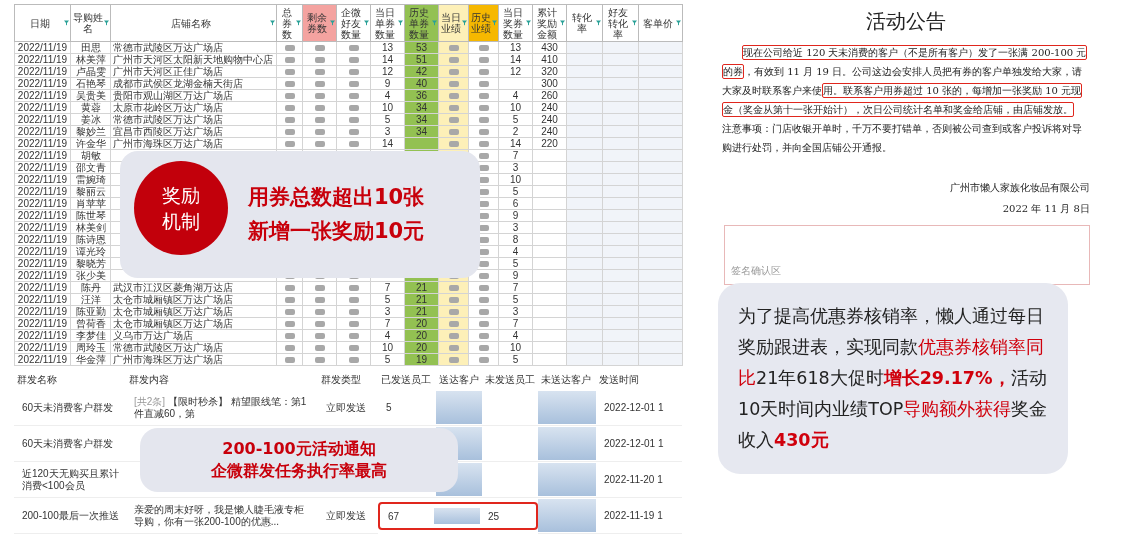 Image resolution: width=1125 pixels, height=560 pixels. Describe the element at coordinates (90, 359) in the screenshot. I see `table-cell: 华金萍` at that location.